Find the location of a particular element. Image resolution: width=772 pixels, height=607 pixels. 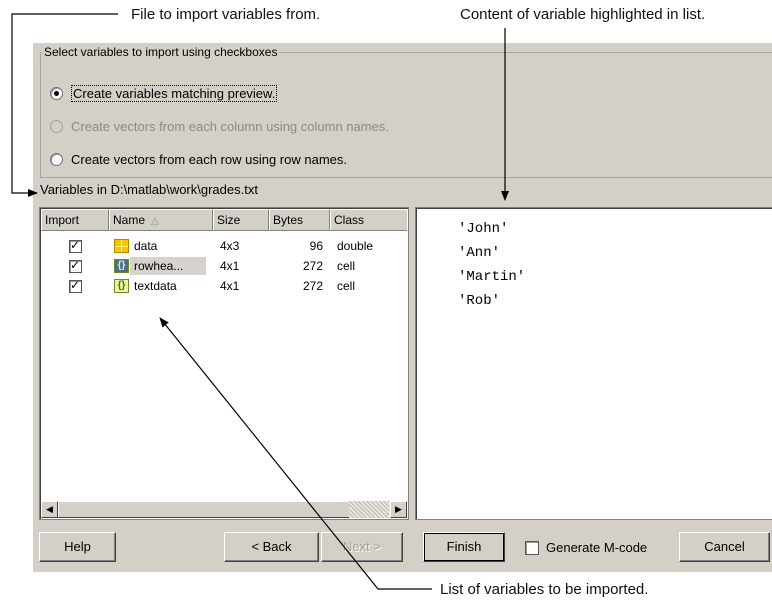

radio-selected-indicator is located at coordinates (56, 93).